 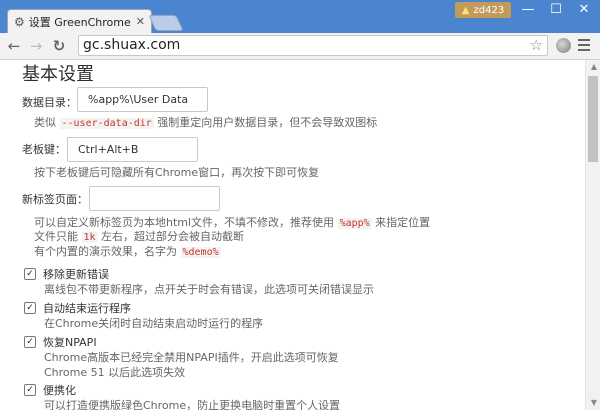 I want to click on star-icon: ☆, so click(x=536, y=45).